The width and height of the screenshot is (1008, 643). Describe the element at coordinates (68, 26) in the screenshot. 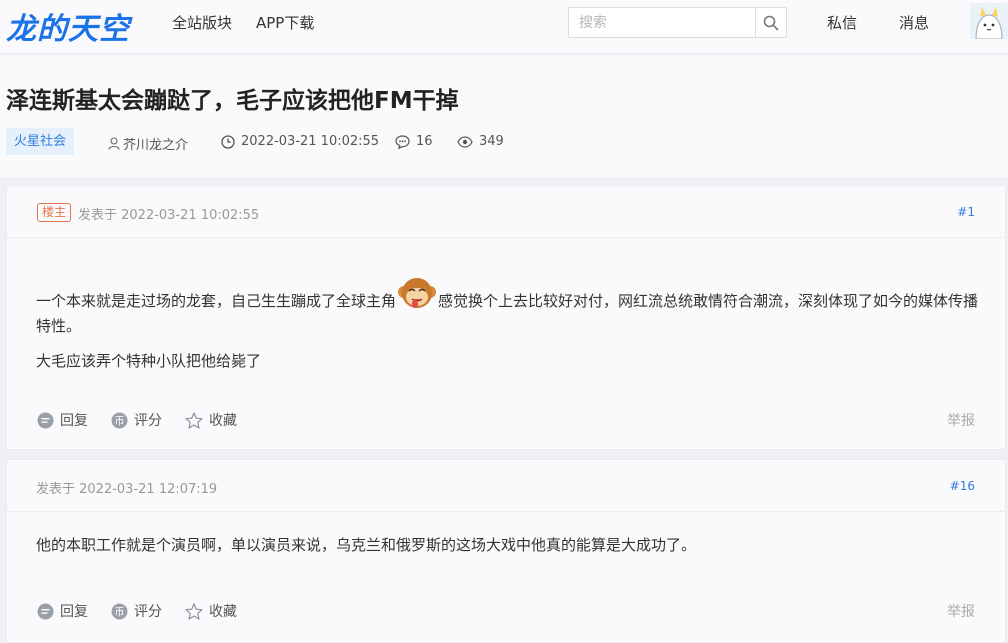

I see `site-logo: 龙的天空` at that location.